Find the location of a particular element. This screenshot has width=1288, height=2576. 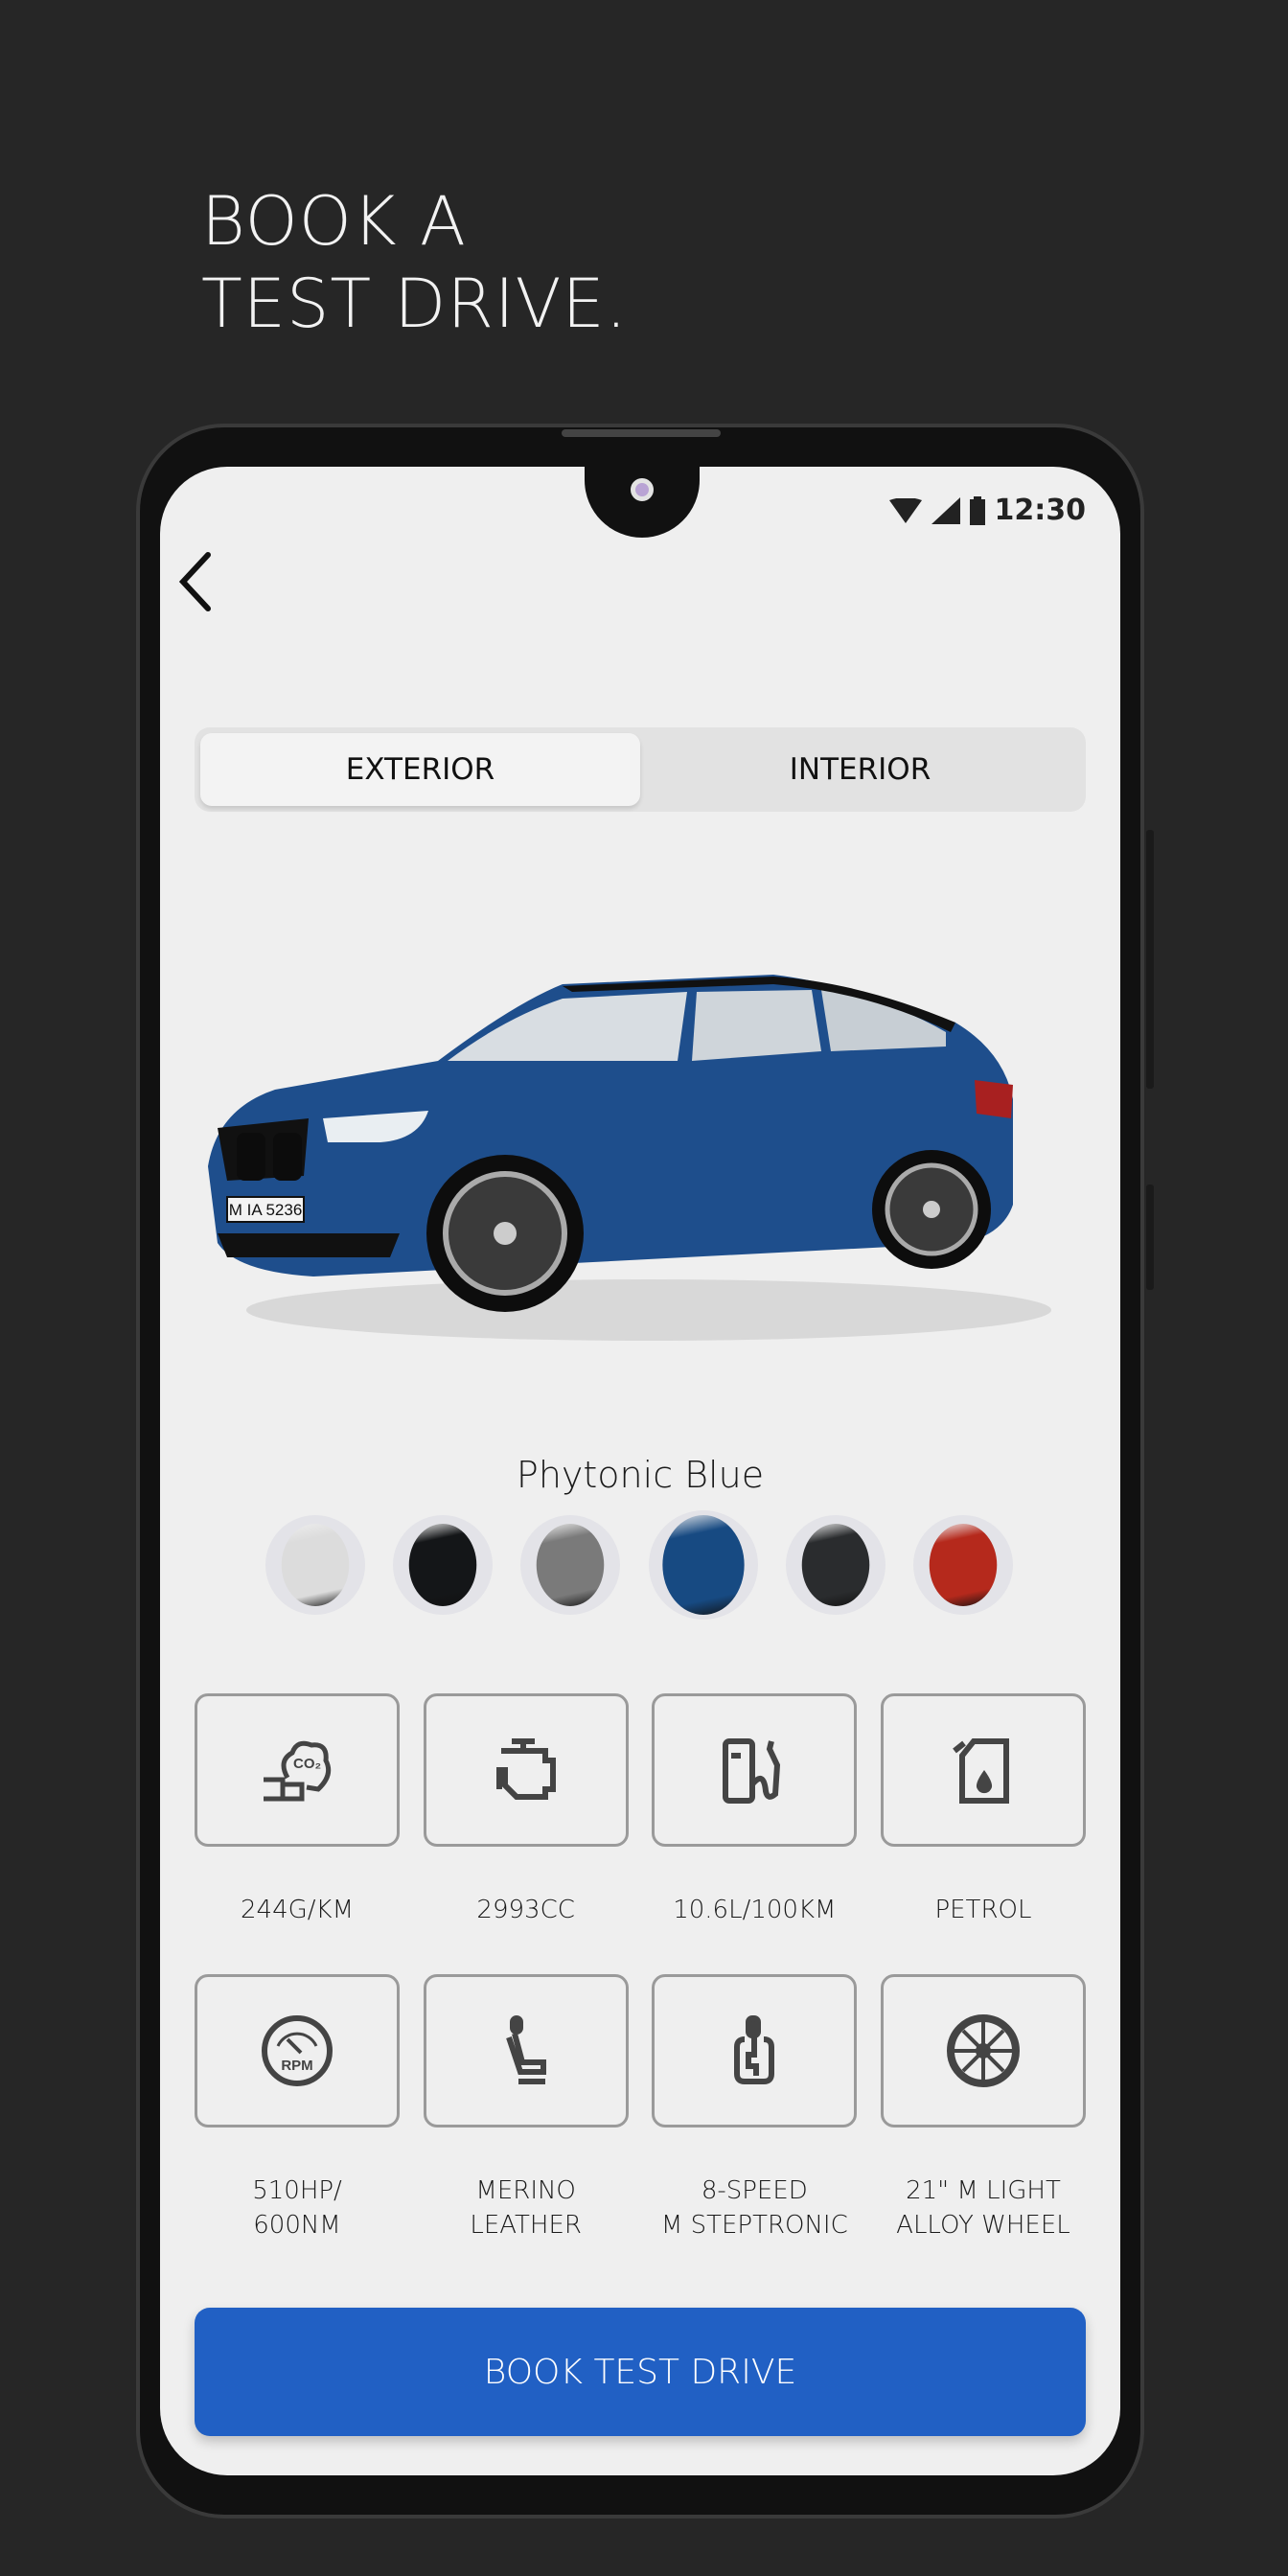

car-image: M IA 5236 is located at coordinates (629, 1158).